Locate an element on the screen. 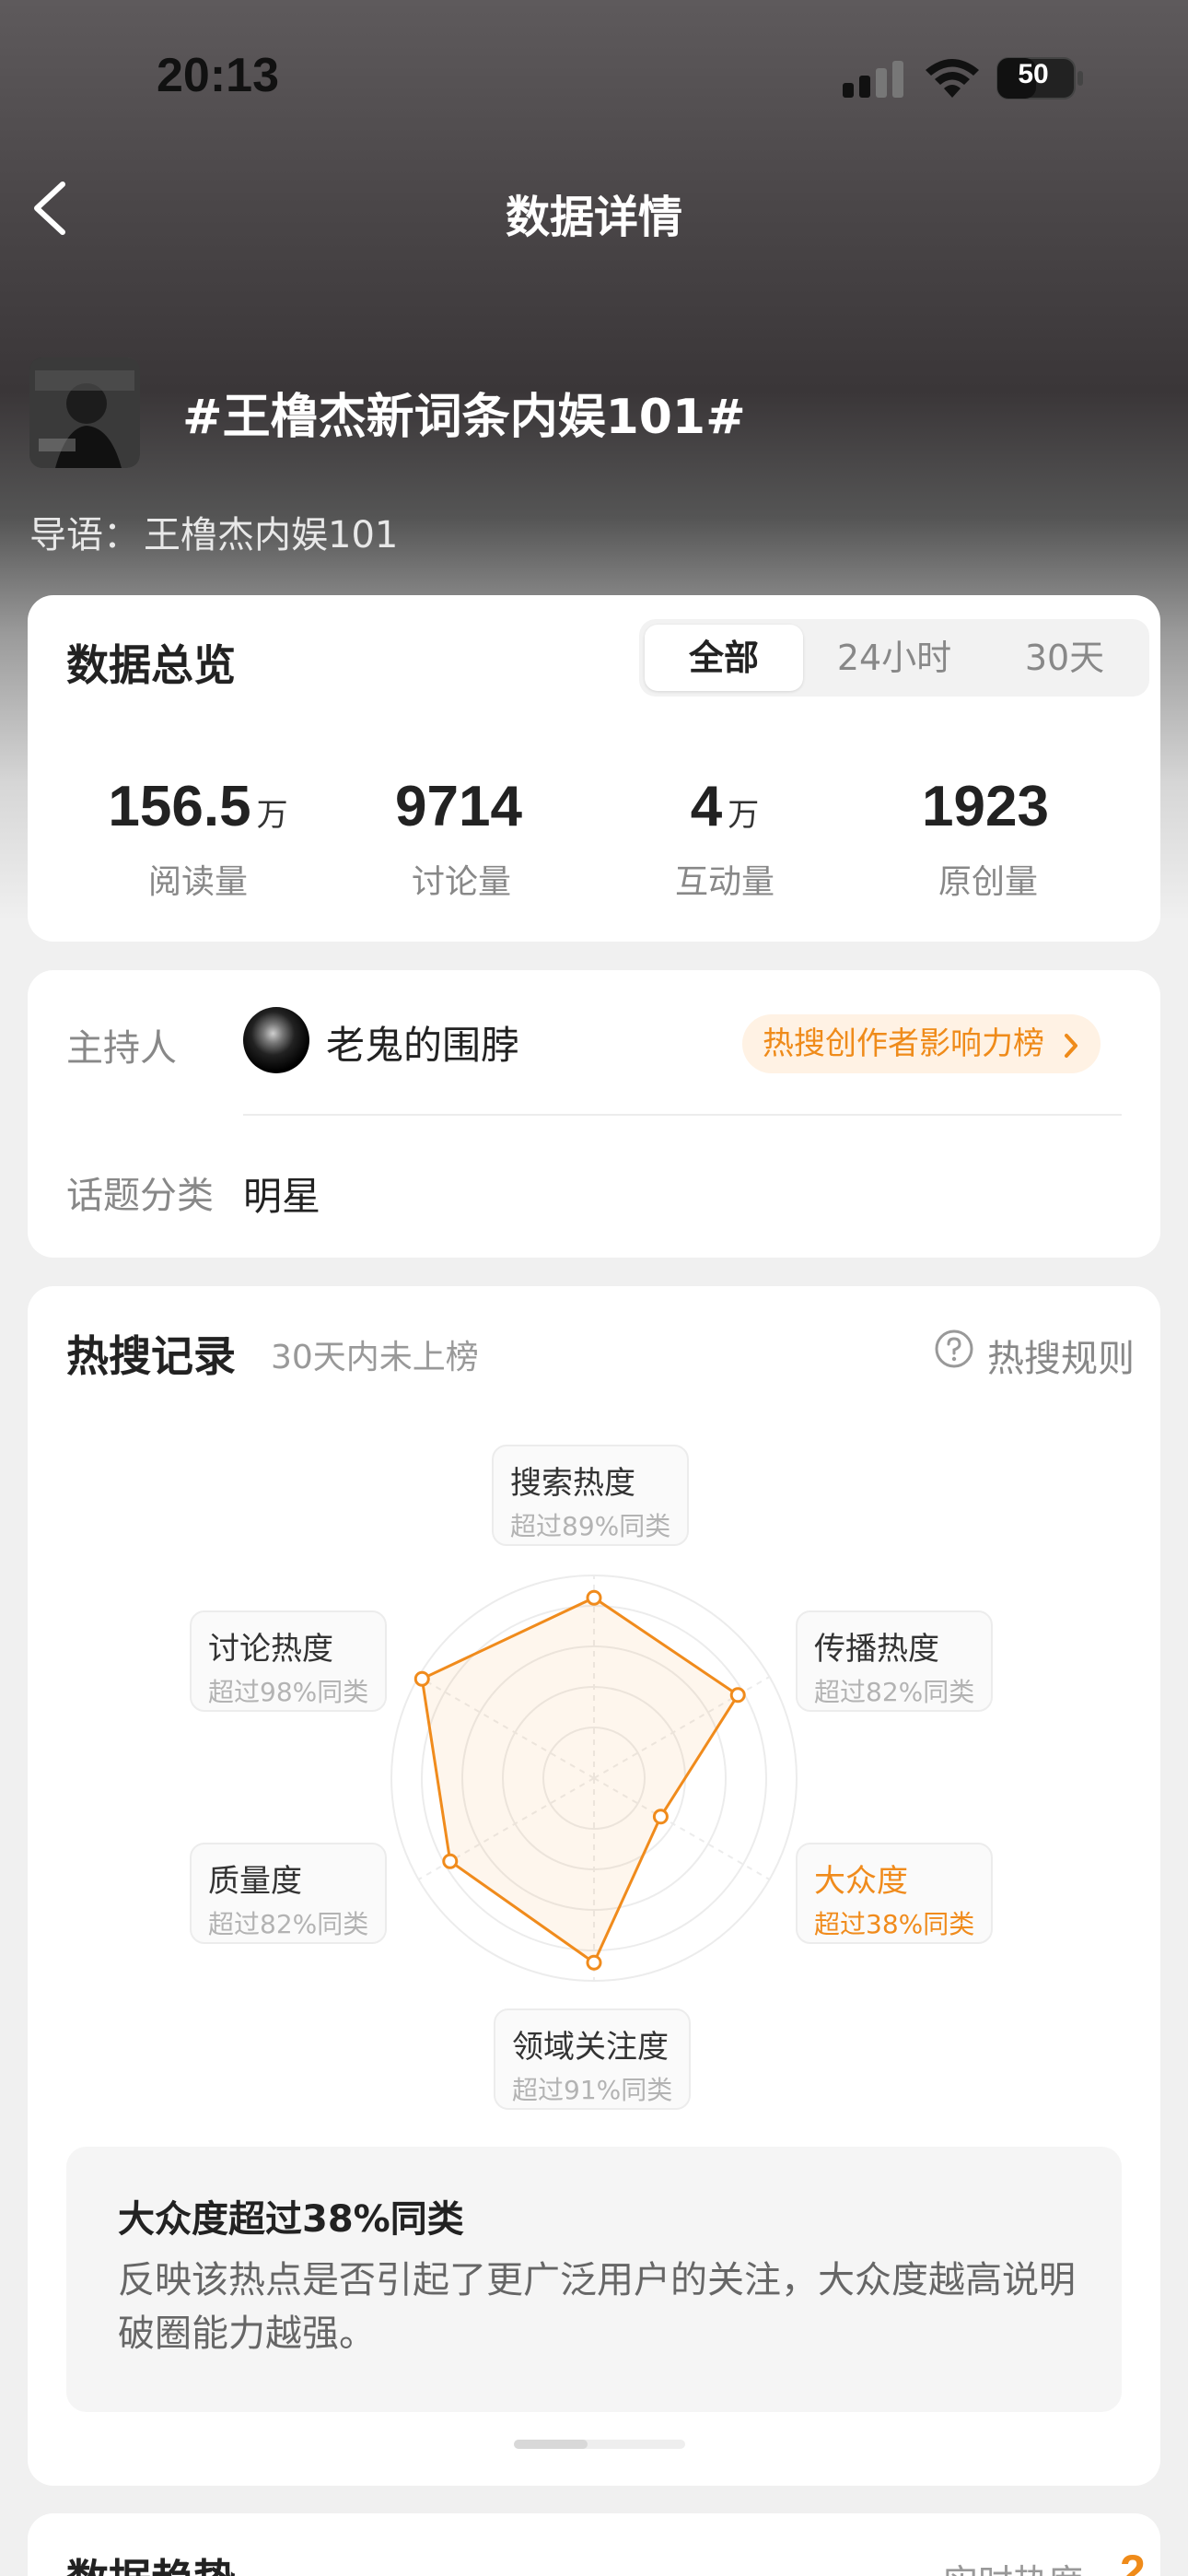 Image resolution: width=1188 pixels, height=2576 pixels. radar-label-name: 质量度 is located at coordinates (255, 1882).